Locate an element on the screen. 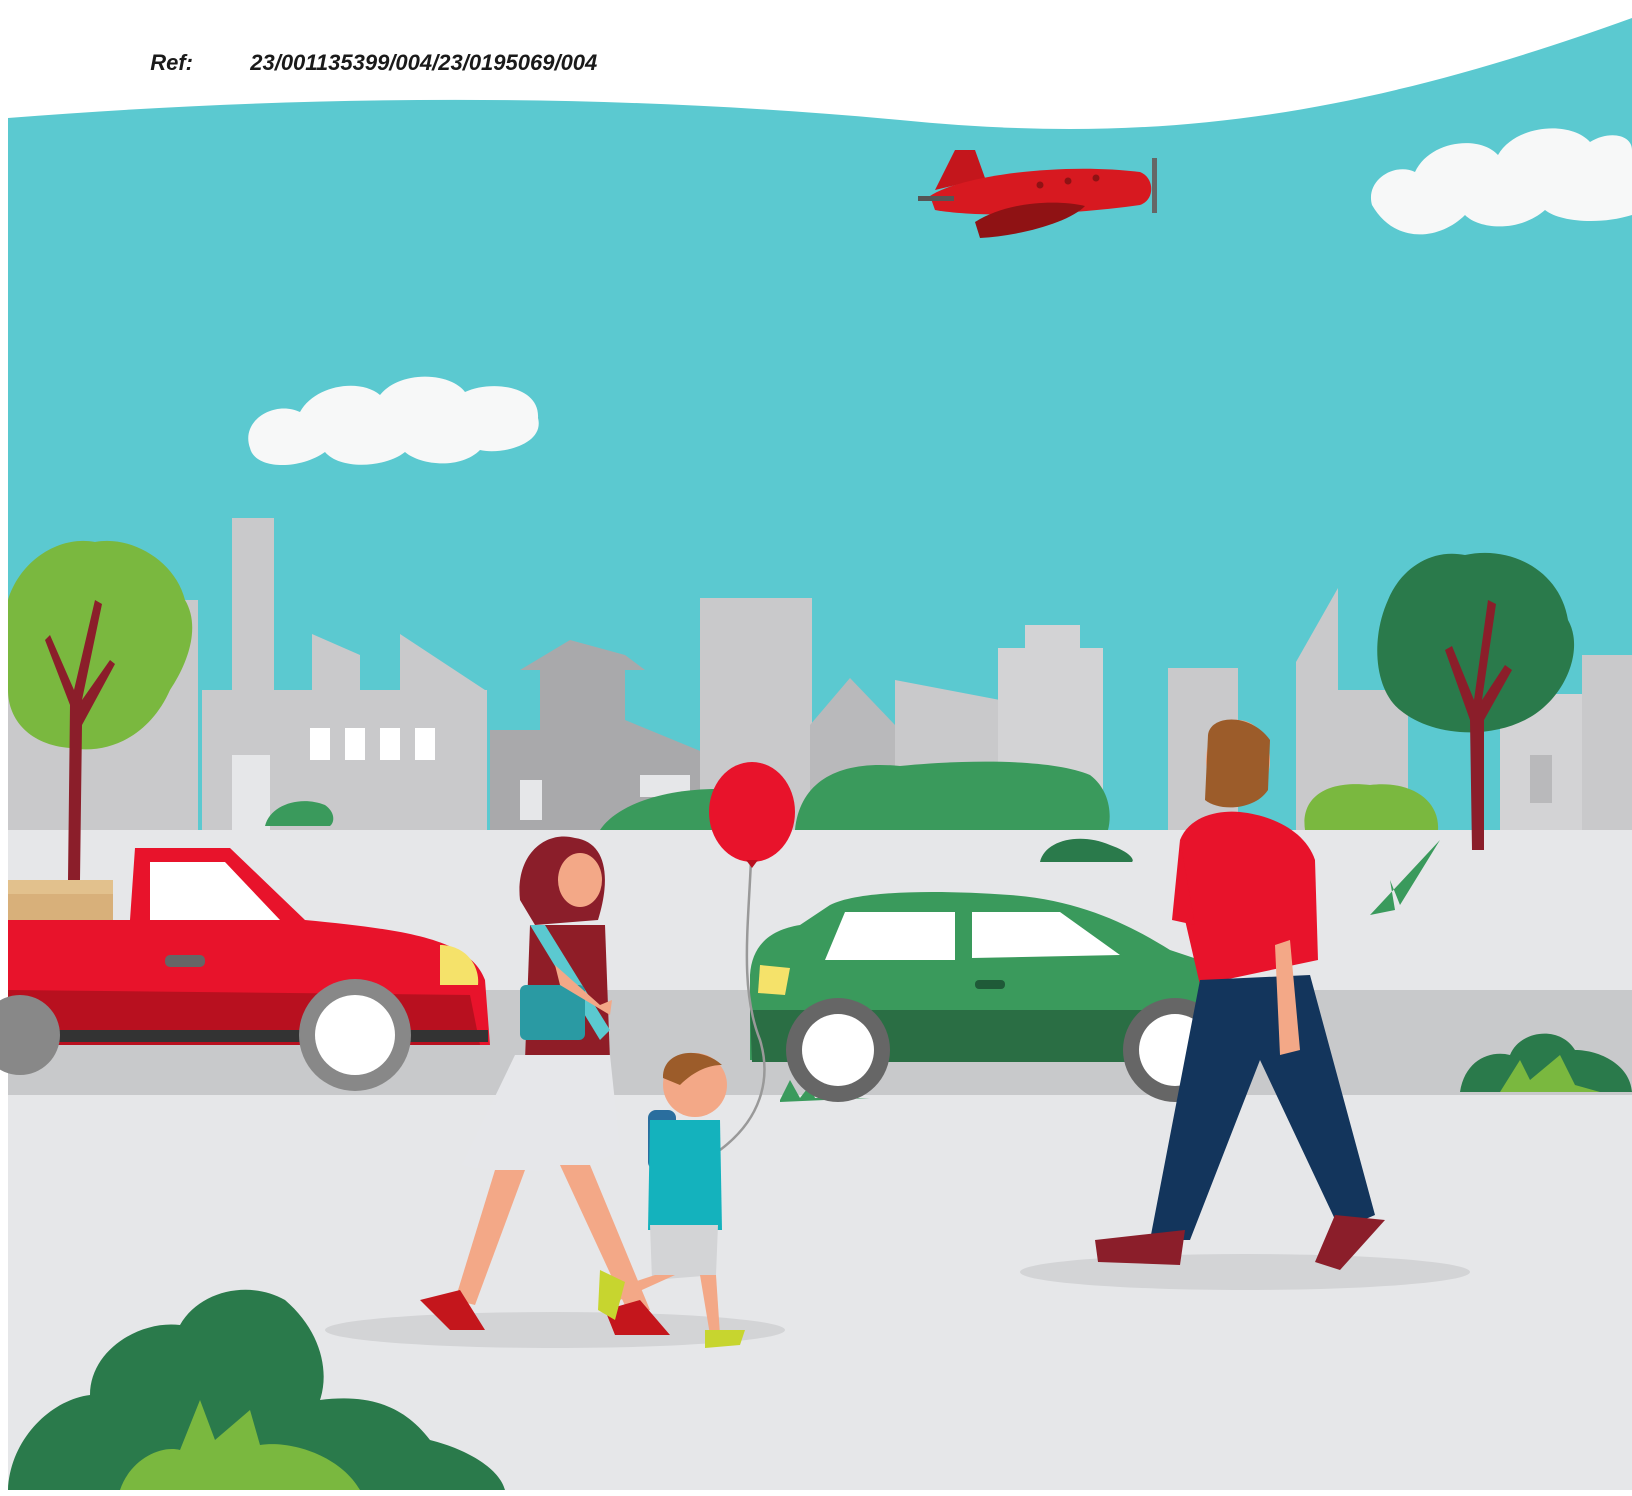 Image resolution: width=1632 pixels, height=1496 pixels. bush-icon is located at coordinates (952, 795).